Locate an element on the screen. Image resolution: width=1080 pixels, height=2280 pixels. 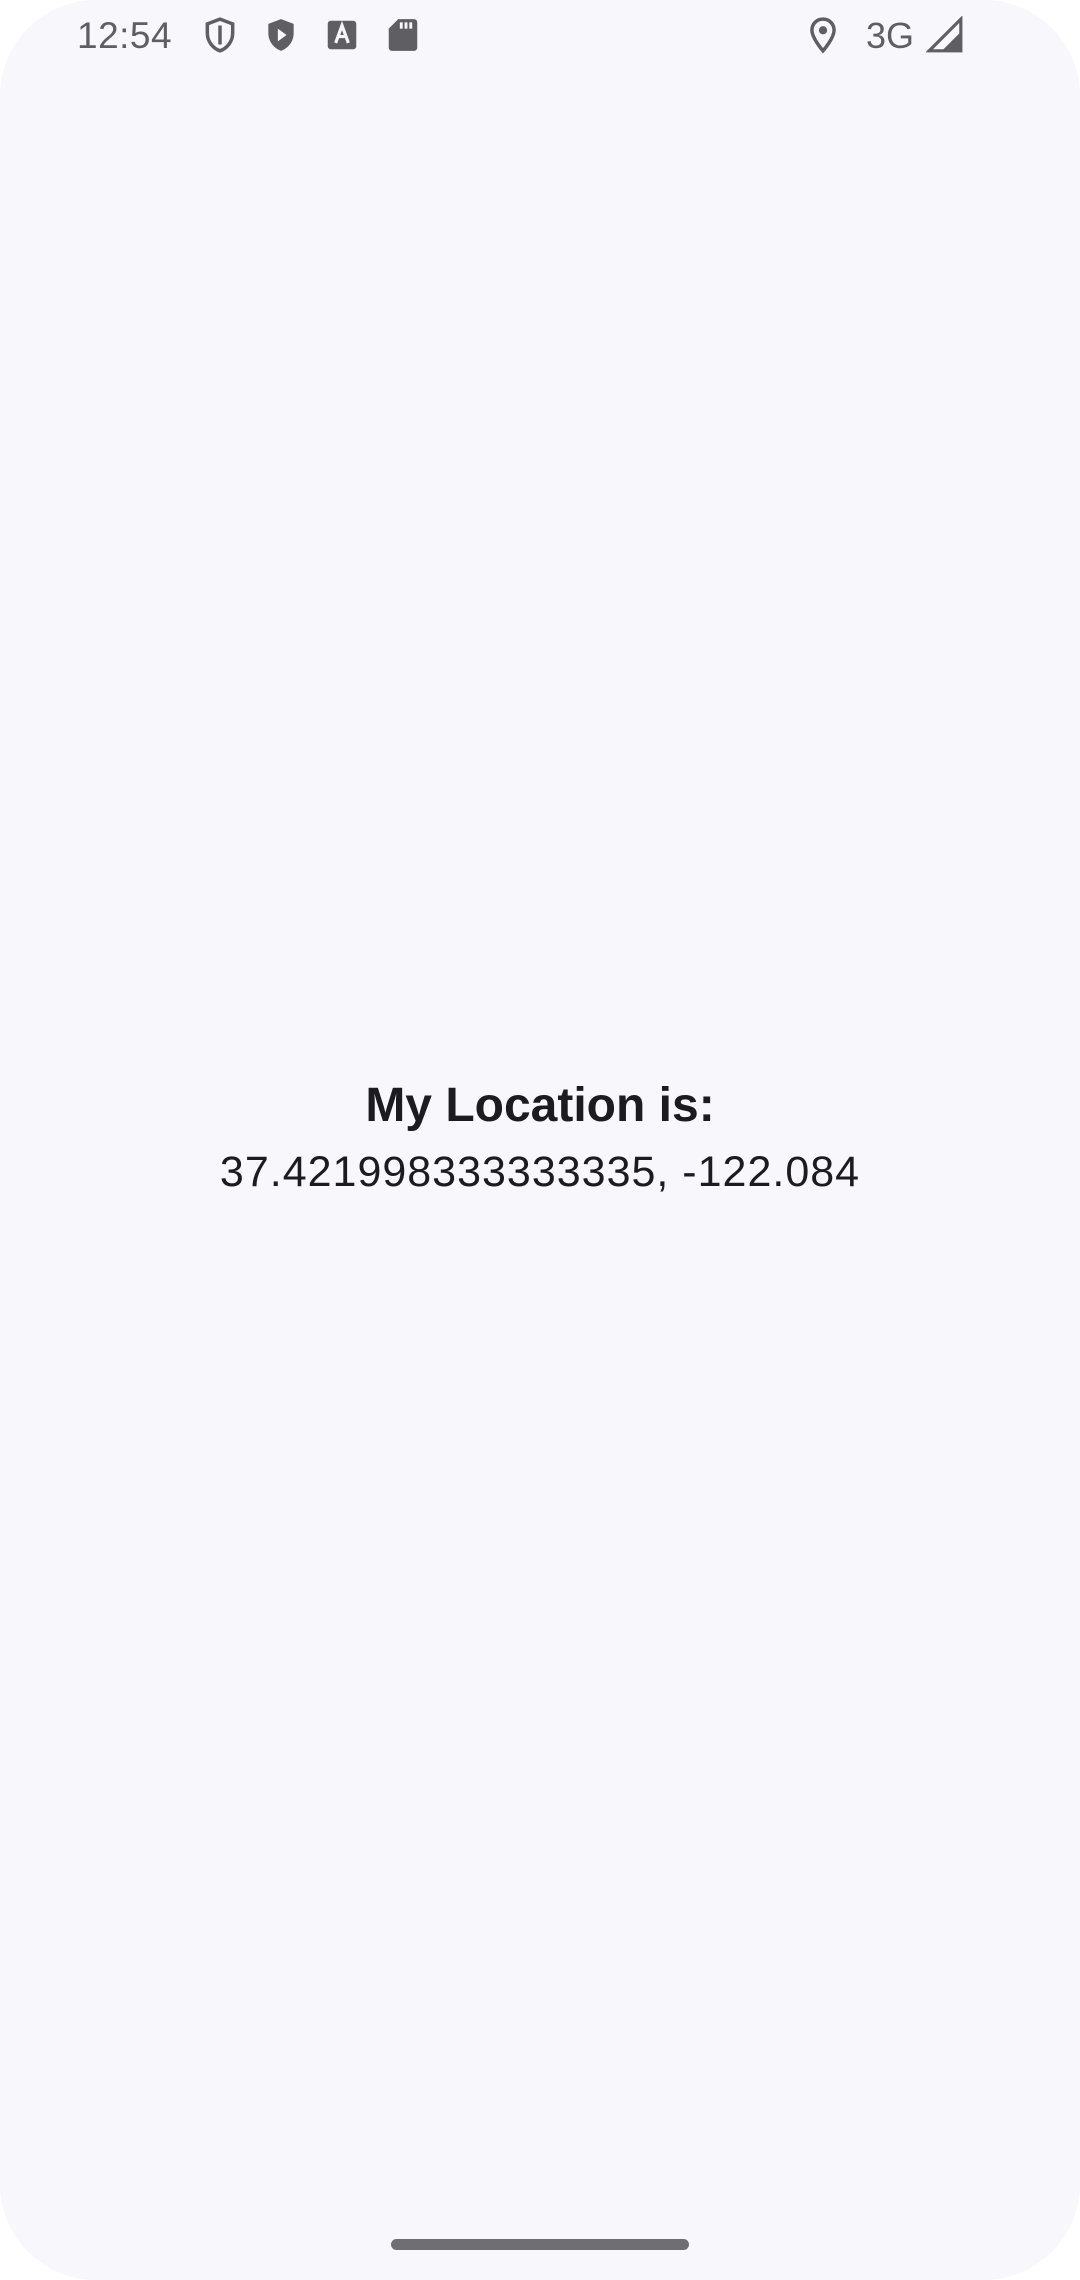
text-a-icon is located at coordinates (342, 35).